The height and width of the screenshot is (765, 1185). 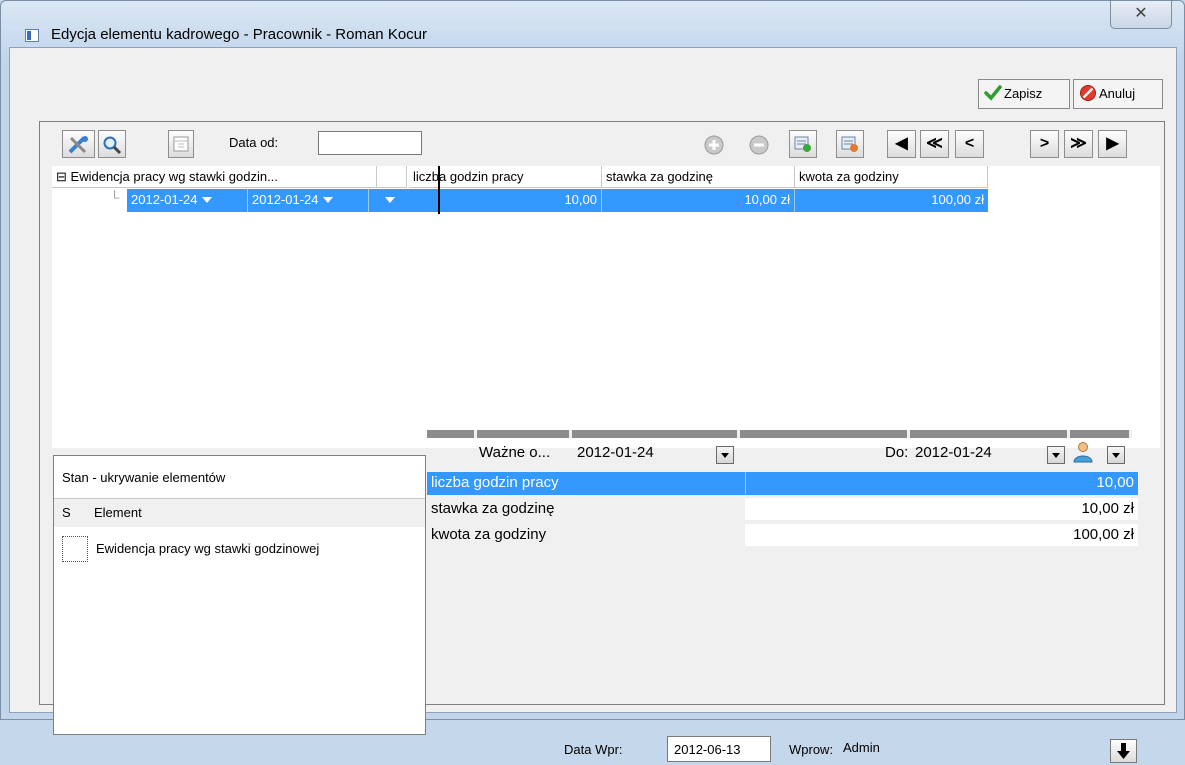 What do you see at coordinates (1112, 144) in the screenshot?
I see `nav-last-button: ▶` at bounding box center [1112, 144].